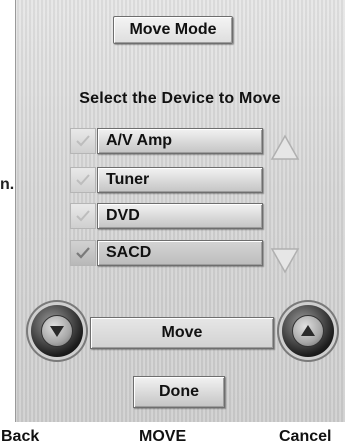 This screenshot has height=447, width=345. I want to click on round-up-arrow-icon, so click(308, 331).